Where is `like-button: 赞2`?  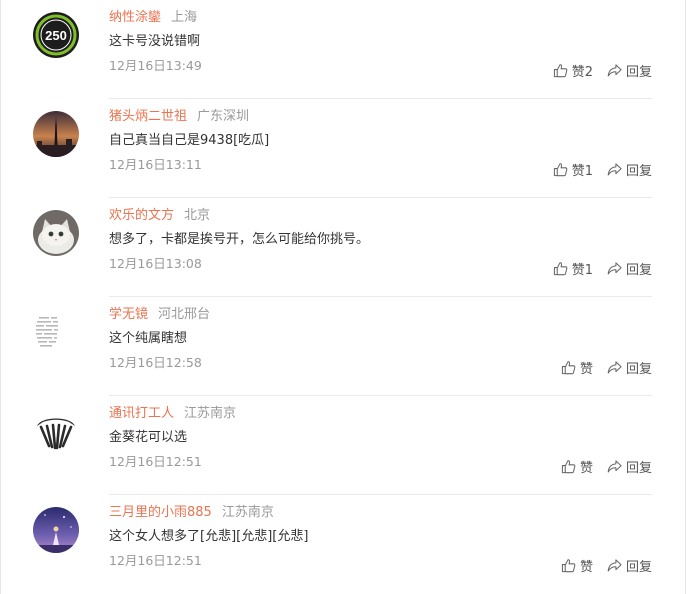
like-button: 赞2 is located at coordinates (573, 70).